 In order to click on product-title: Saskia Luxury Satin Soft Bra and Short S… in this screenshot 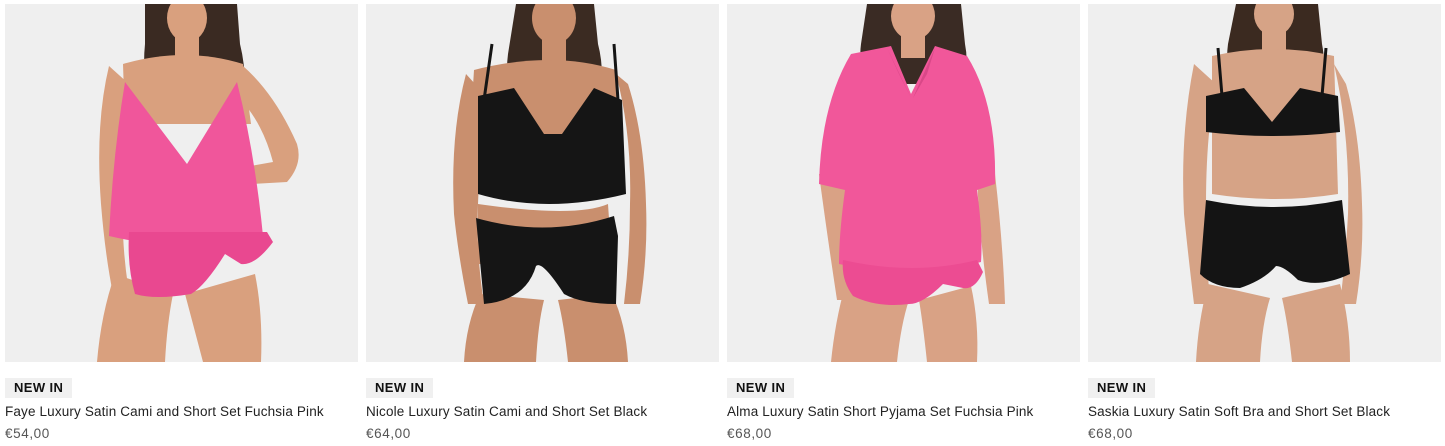, I will do `click(1239, 411)`.